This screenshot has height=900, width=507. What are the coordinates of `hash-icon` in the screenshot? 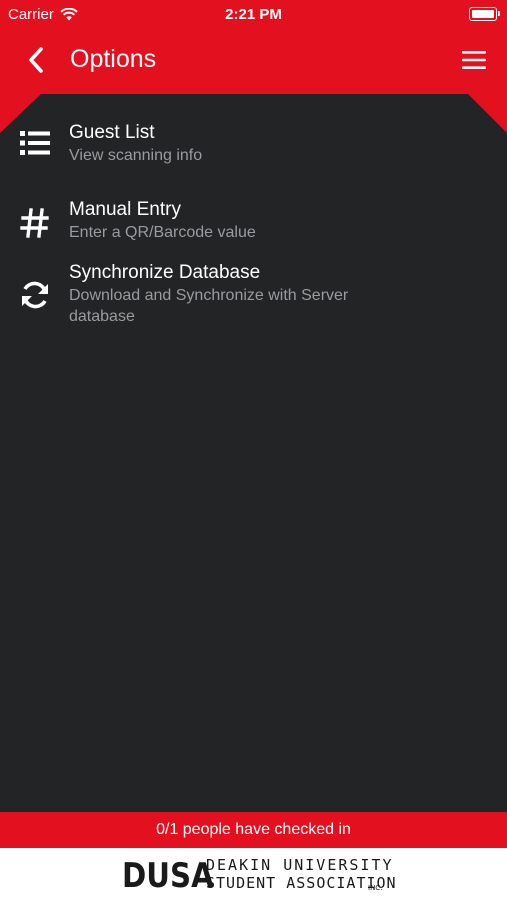 It's located at (34, 223).